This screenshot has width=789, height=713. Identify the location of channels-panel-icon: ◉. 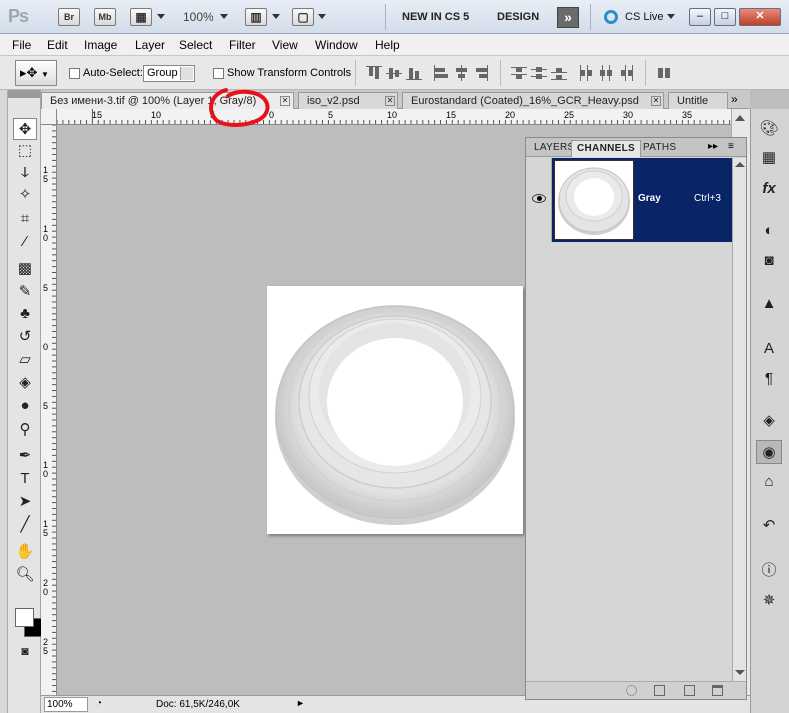
(769, 452).